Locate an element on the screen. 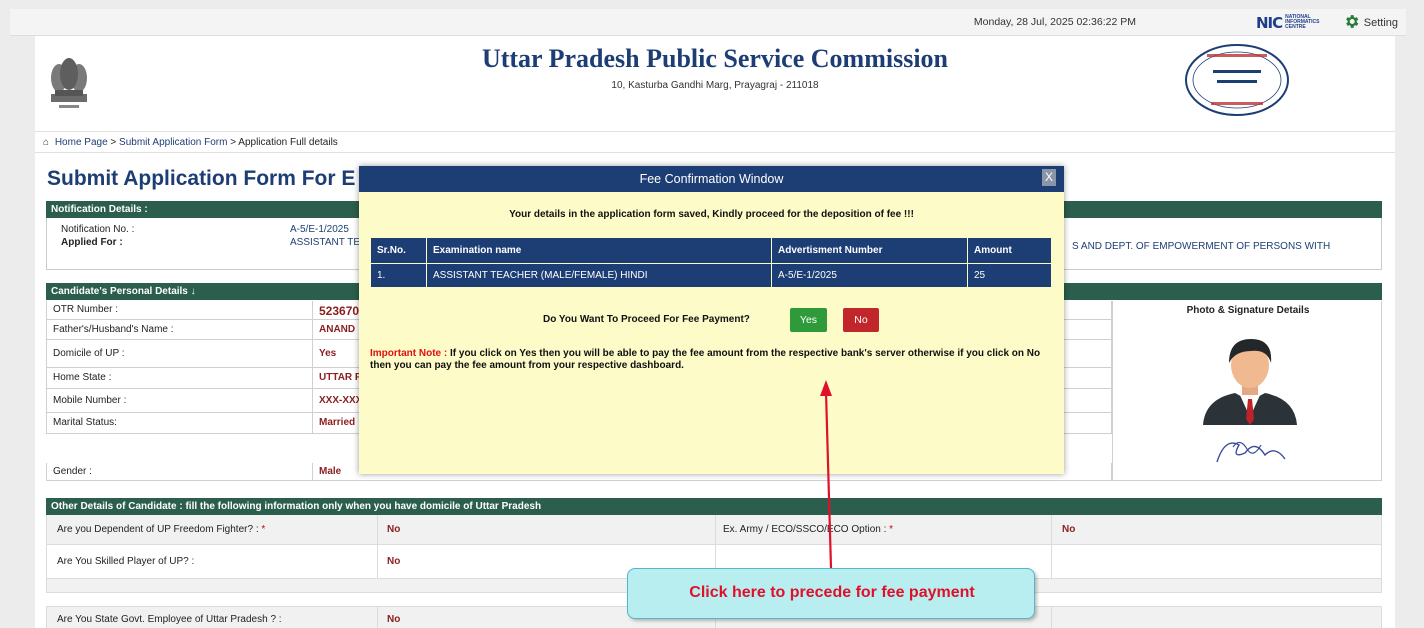  fee-cell-srno: 1. is located at coordinates (398, 275).